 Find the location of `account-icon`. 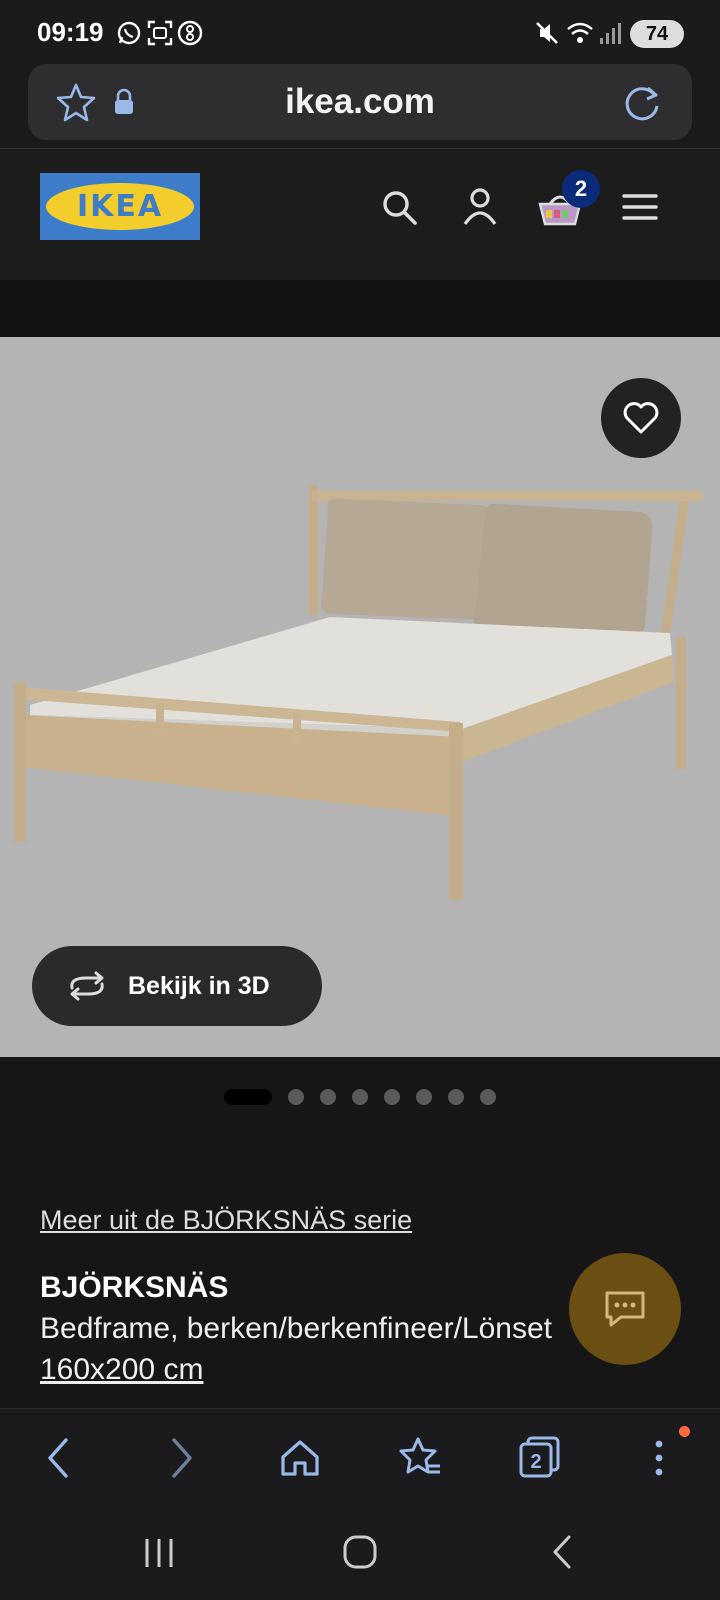

account-icon is located at coordinates (480, 207).